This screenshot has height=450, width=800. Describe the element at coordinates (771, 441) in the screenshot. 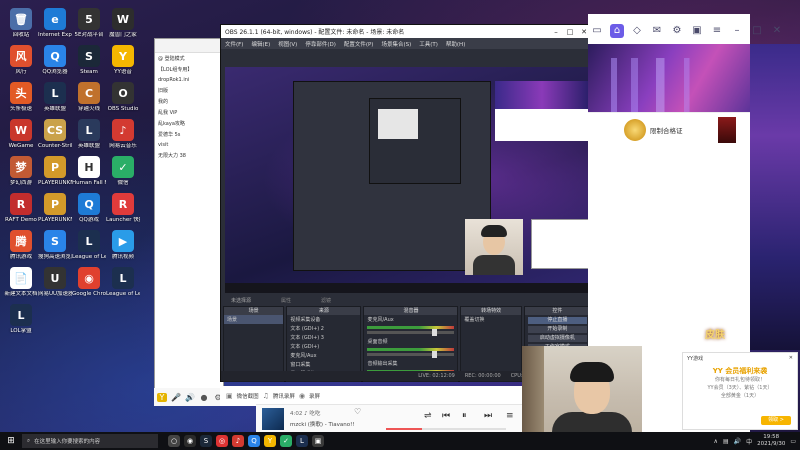

I see `clock: 19:58 2021/9/30` at that location.